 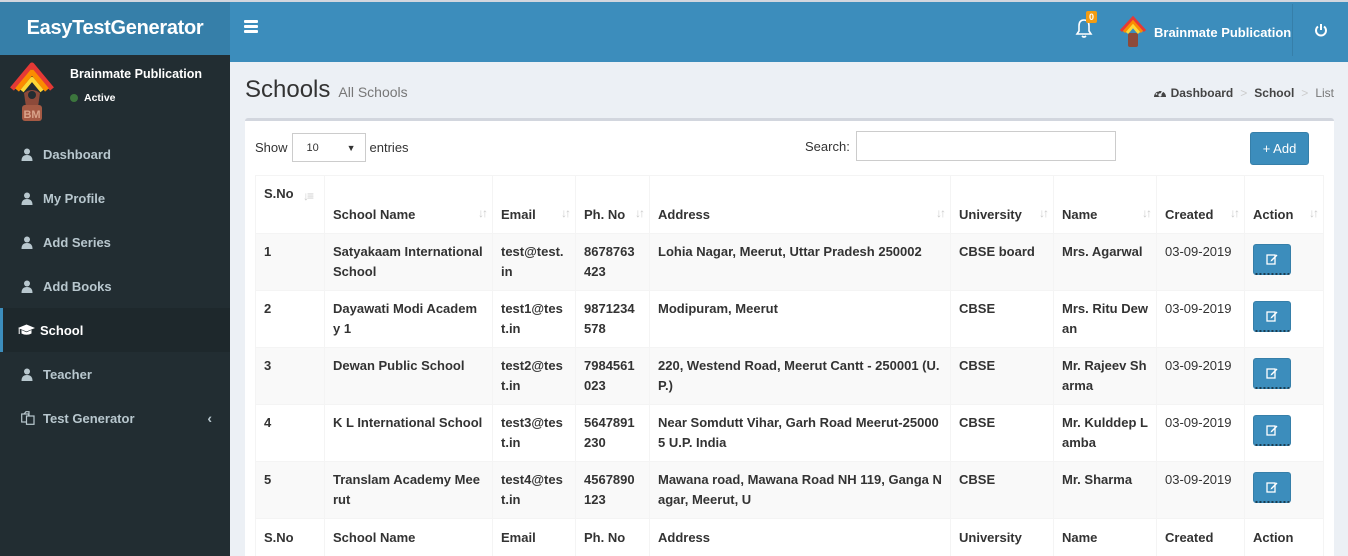 What do you see at coordinates (408, 319) in the screenshot?
I see `cell-school-name: Dayawati Modi Academy 1` at bounding box center [408, 319].